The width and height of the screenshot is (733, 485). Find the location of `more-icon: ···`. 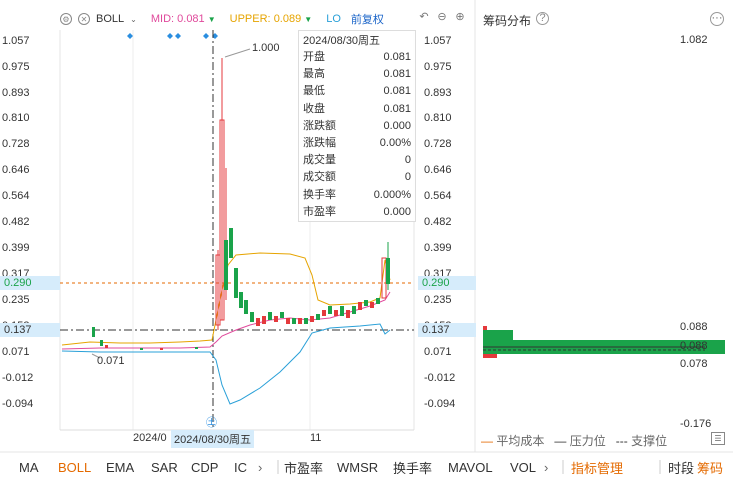

more-icon: ··· is located at coordinates (717, 19).